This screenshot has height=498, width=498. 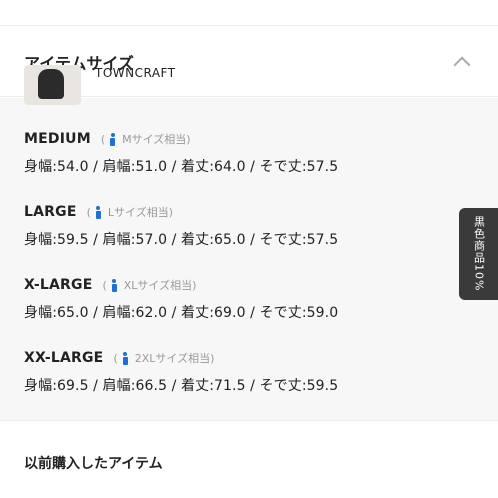 What do you see at coordinates (158, 285) in the screenshot?
I see `size-equivalent-label: XLサイズ相当` at bounding box center [158, 285].